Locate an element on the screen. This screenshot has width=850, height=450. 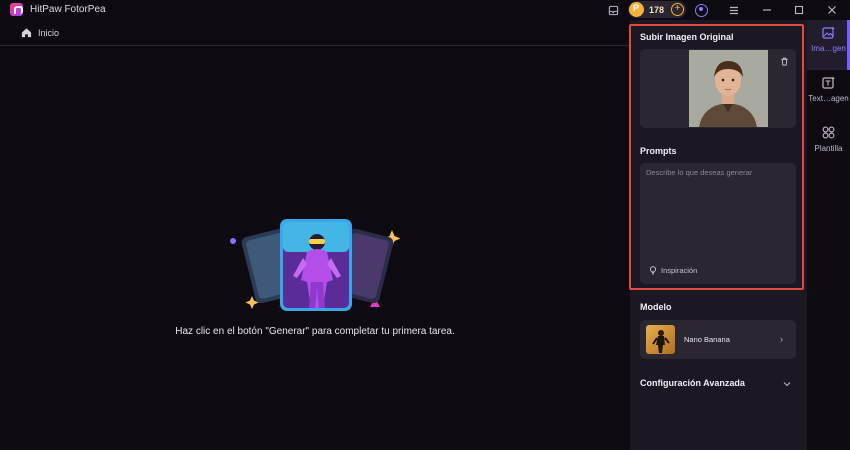
tool-sidebar: Ima…gen Text…agen Plantilla is located at coordinates (828, 235).